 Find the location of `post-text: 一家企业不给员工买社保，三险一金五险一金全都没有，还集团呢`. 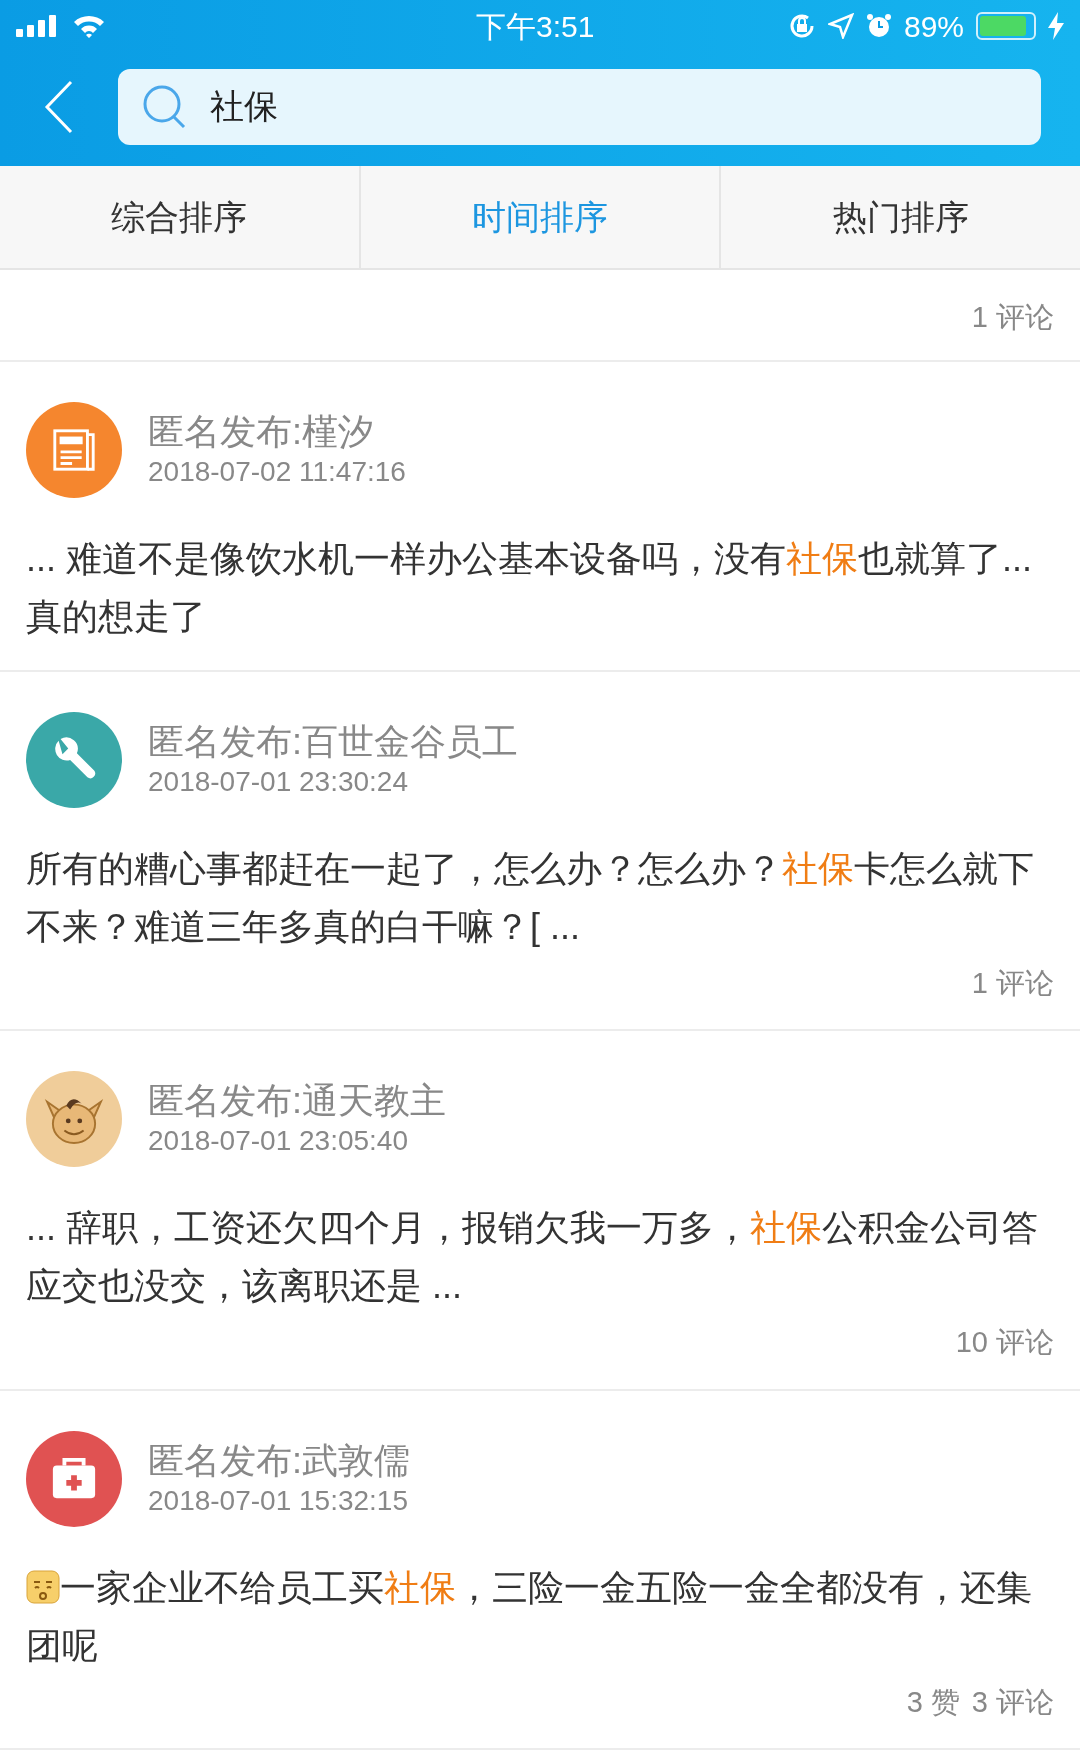

post-text: 一家企业不给员工买社保，三险一金五险一金全都没有，还集团呢 is located at coordinates (529, 1616).